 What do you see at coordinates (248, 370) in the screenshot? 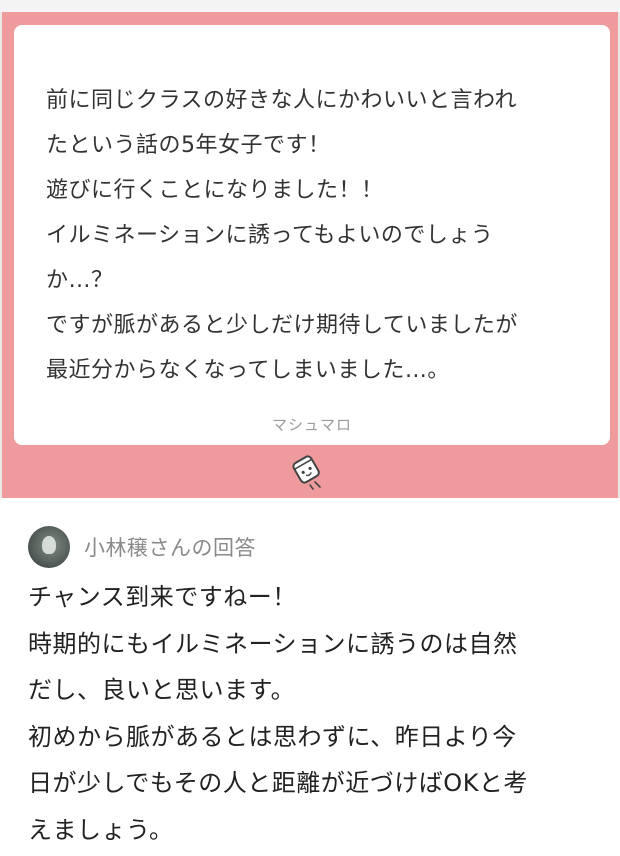
I see `question-line: 最近分からなくなってしまいました…。` at bounding box center [248, 370].